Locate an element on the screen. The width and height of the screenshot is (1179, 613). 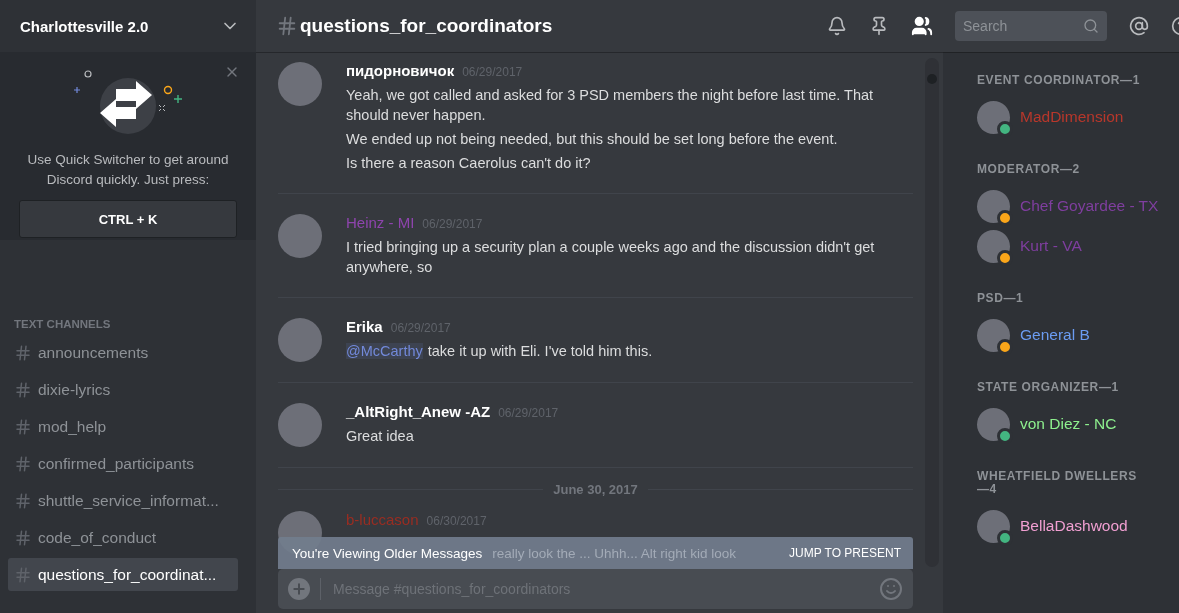
message-author: _AltRight_Anew -AZ is located at coordinates (418, 411).